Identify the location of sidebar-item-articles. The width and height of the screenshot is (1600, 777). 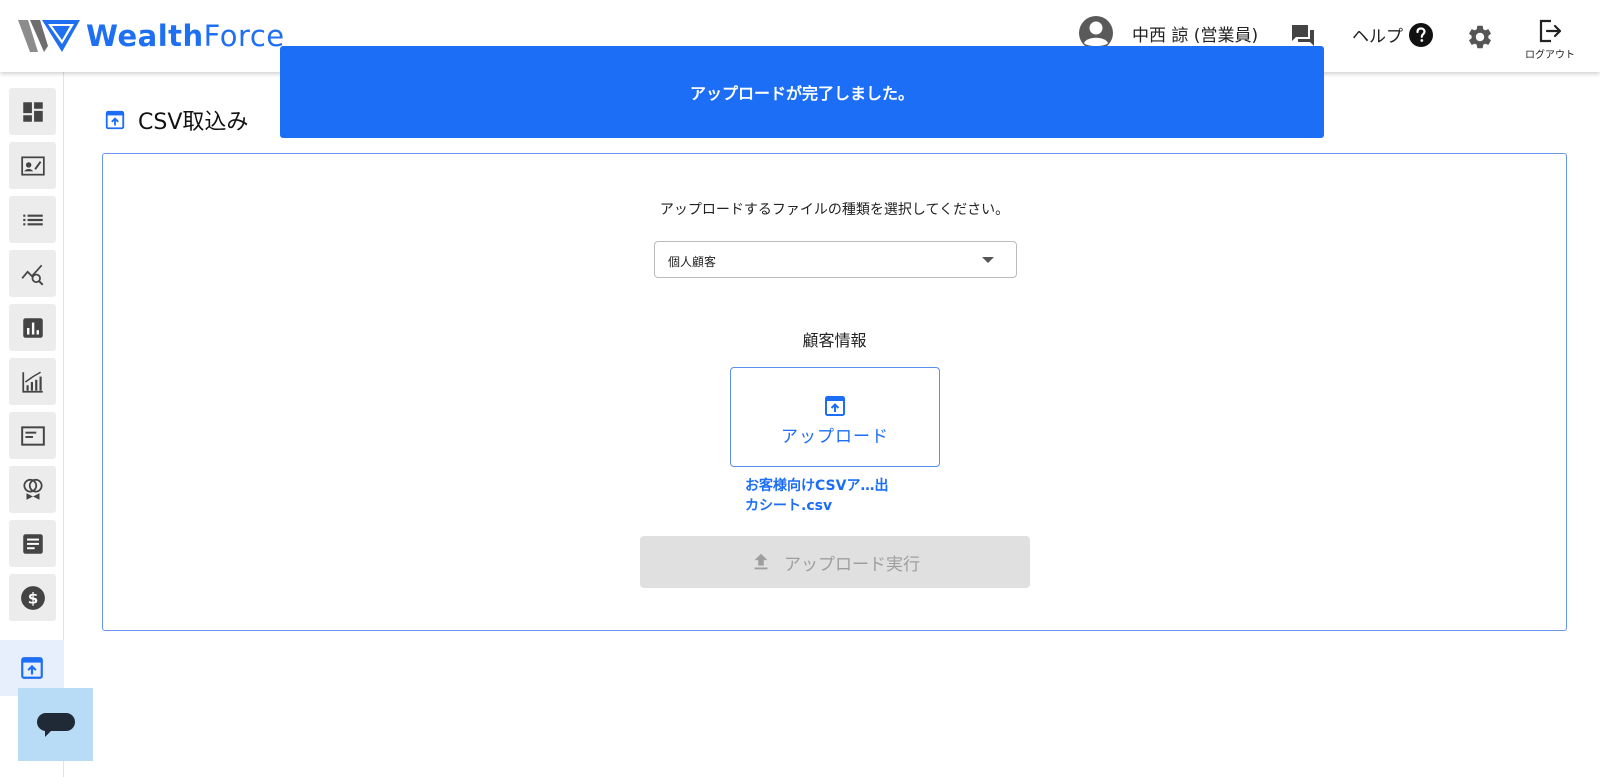
(32, 543).